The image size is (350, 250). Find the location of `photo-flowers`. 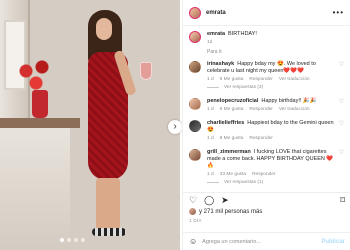

photo-flowers is located at coordinates (34, 75).